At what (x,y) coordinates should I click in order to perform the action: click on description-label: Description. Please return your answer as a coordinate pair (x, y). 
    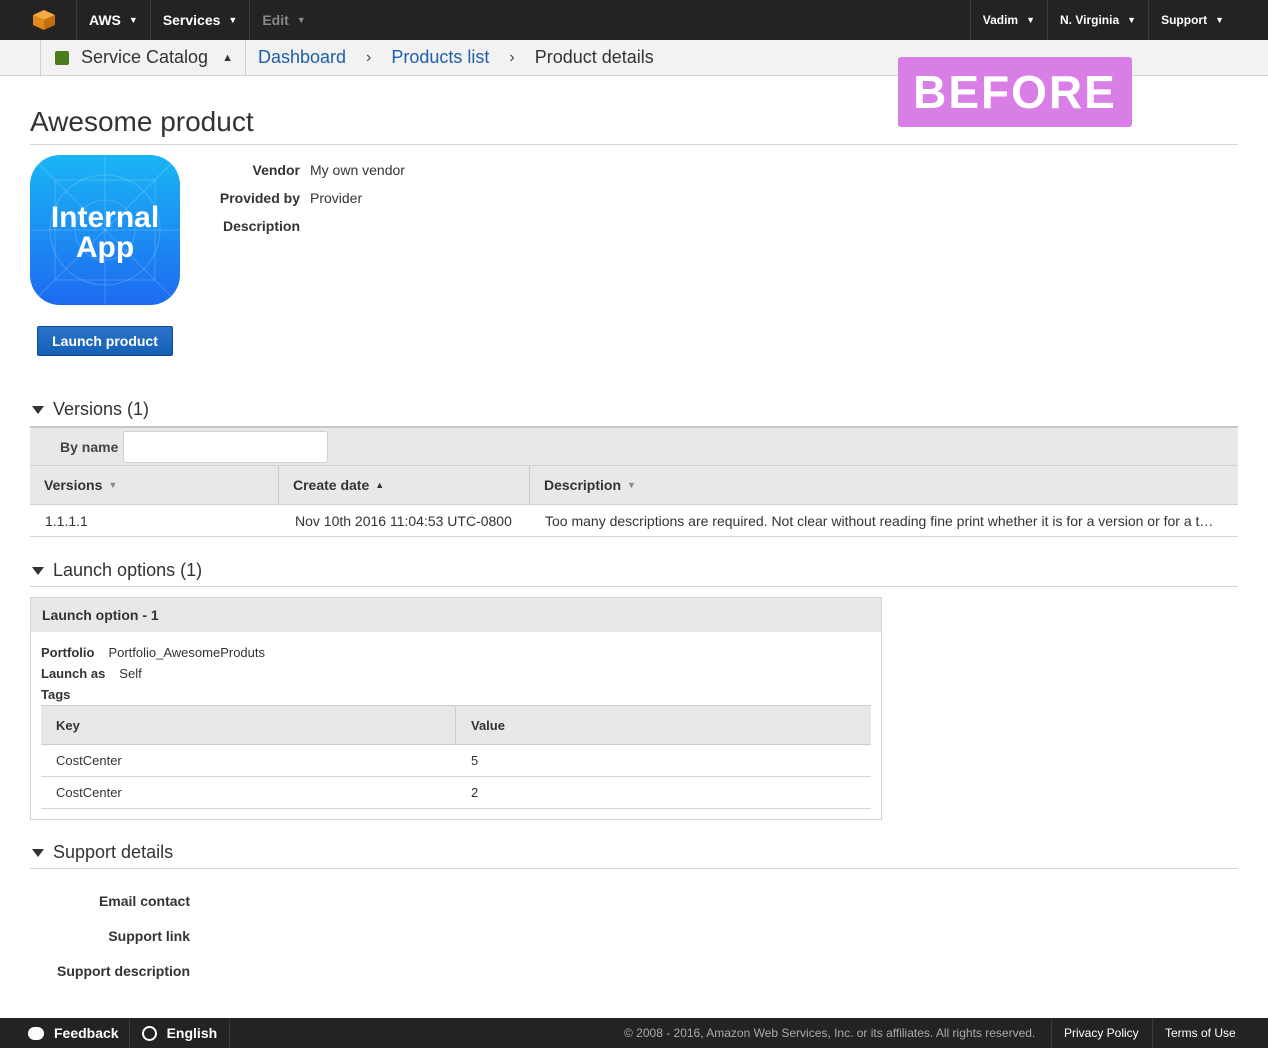
    Looking at the image, I should click on (261, 226).